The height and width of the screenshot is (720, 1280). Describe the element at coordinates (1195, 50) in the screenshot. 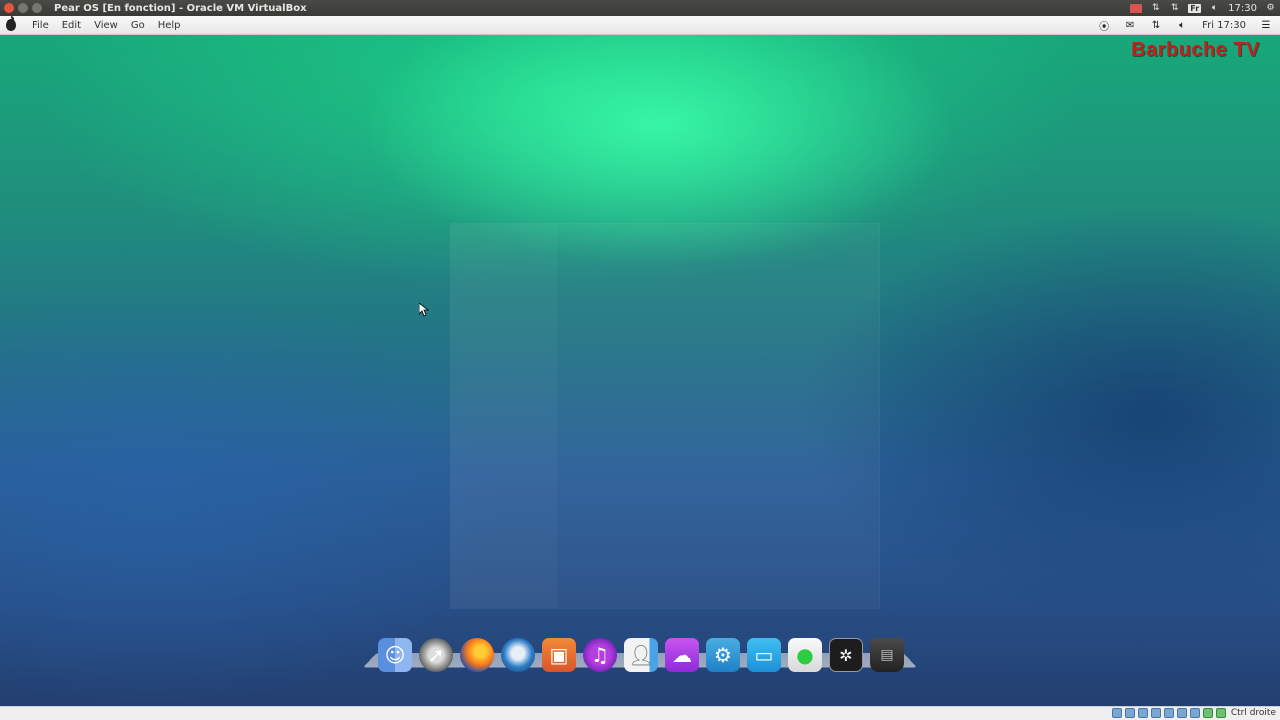

I see `channel-watermark: Barbuche TV` at that location.